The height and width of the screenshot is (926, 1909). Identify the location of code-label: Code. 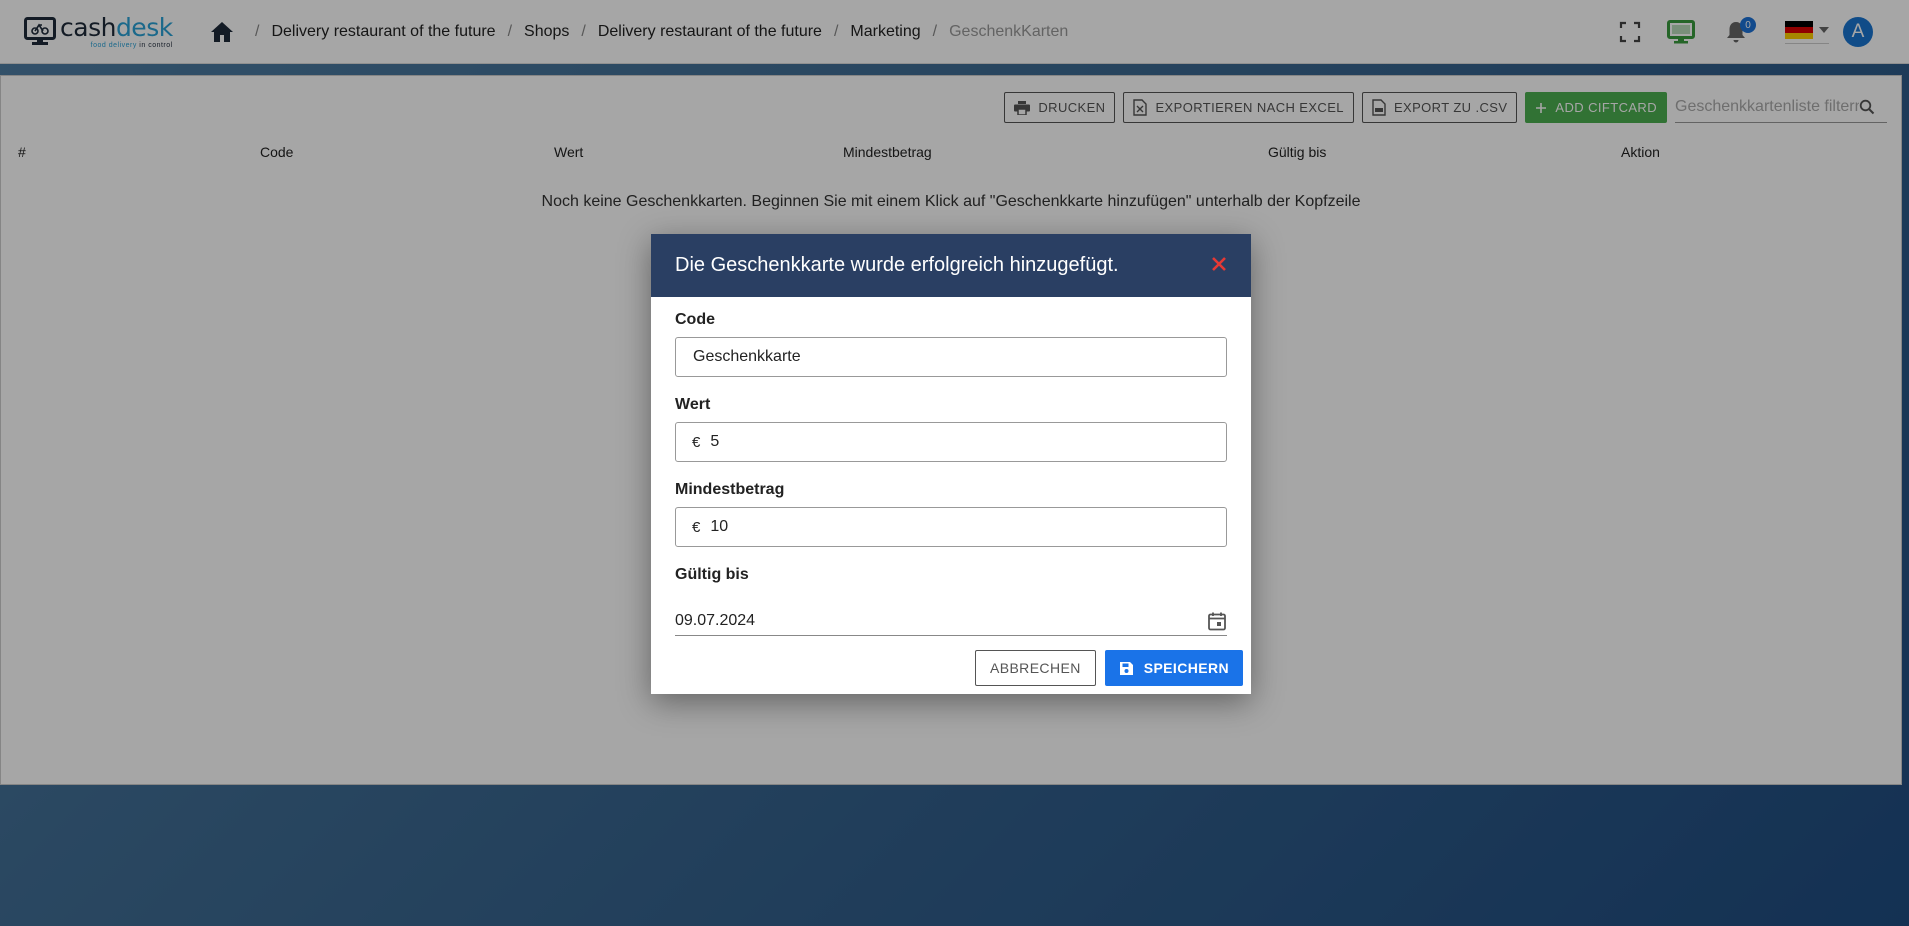
(695, 319).